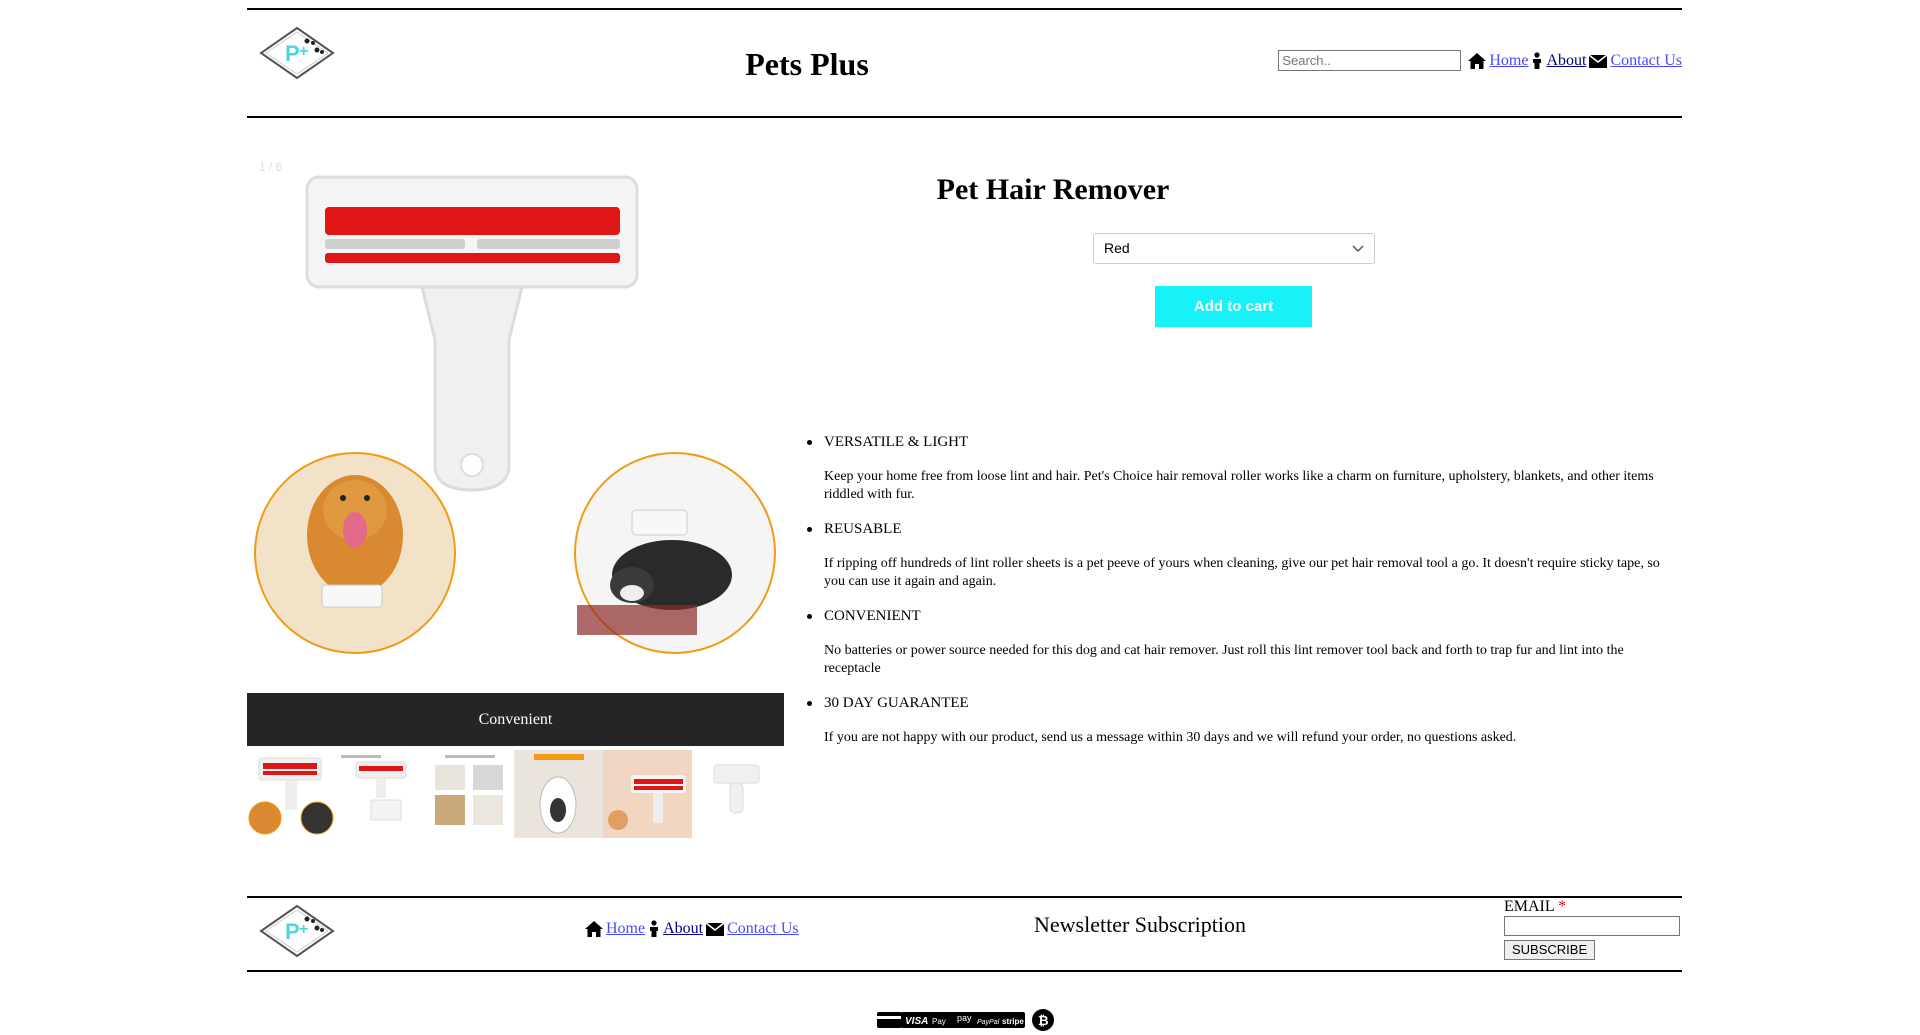 This screenshot has height=1035, width=1920. I want to click on payment-label: stripe, so click(1013, 1021).